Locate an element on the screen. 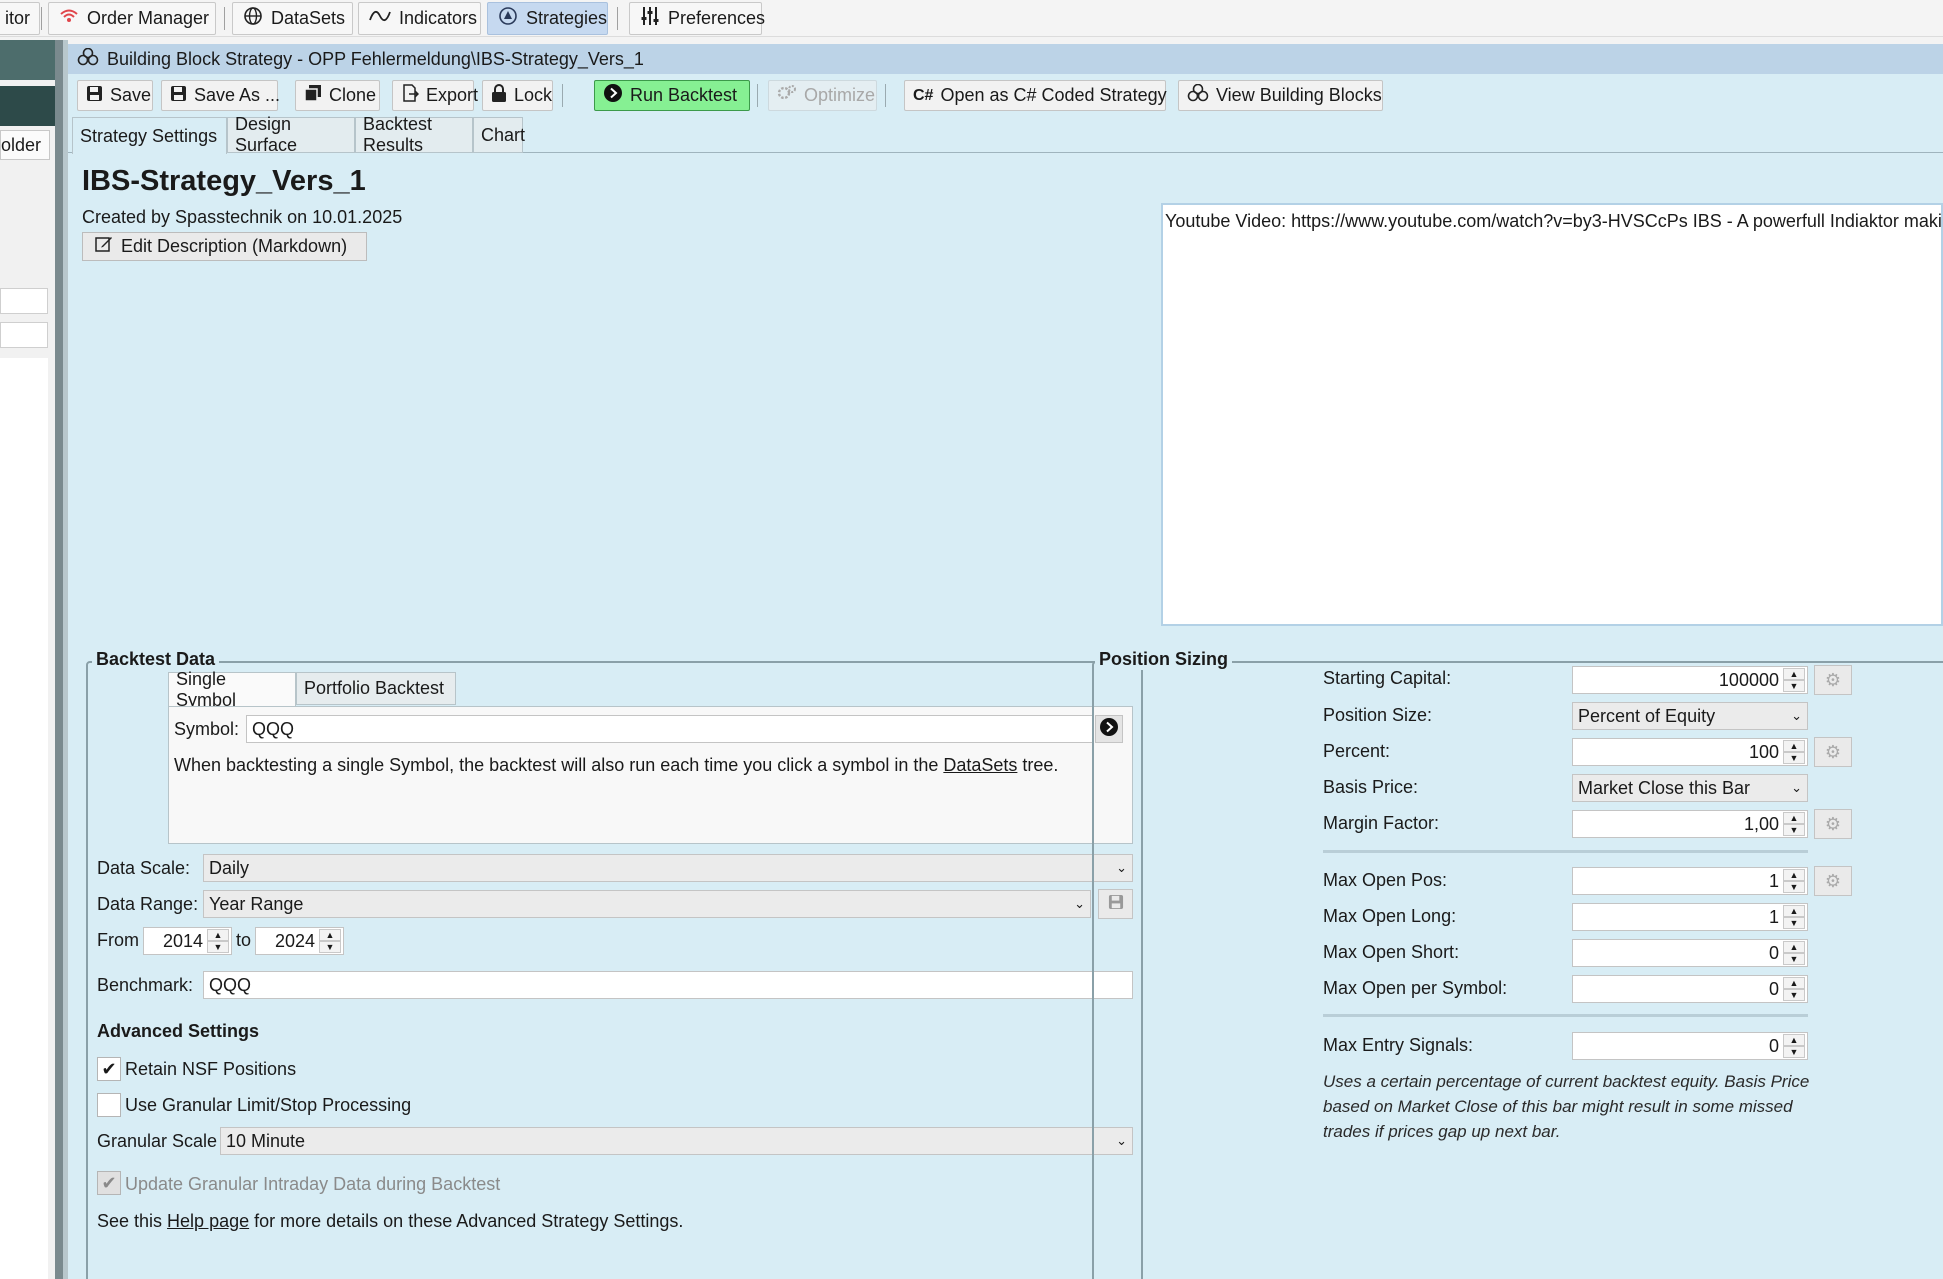  strategies-button: Strategies is located at coordinates (547, 18).